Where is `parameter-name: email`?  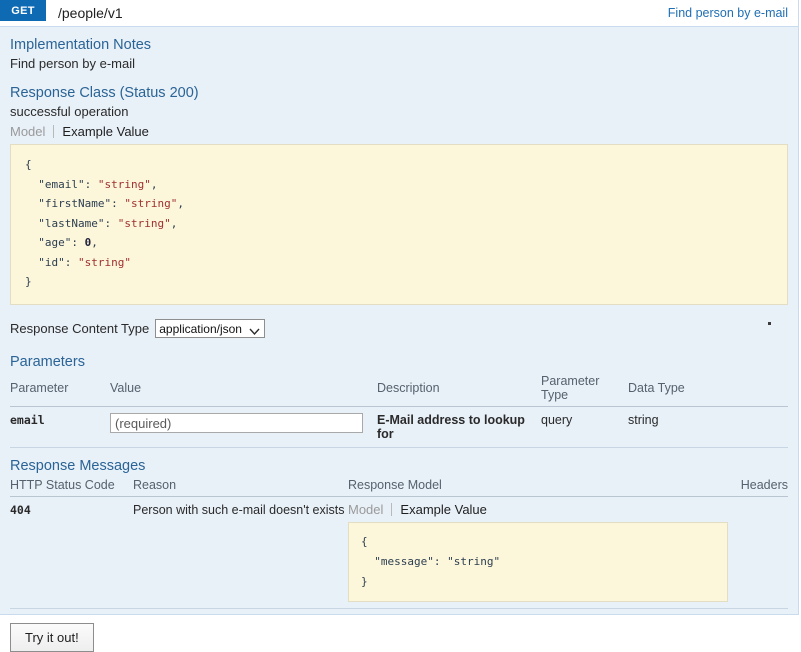
parameter-name: email is located at coordinates (60, 427).